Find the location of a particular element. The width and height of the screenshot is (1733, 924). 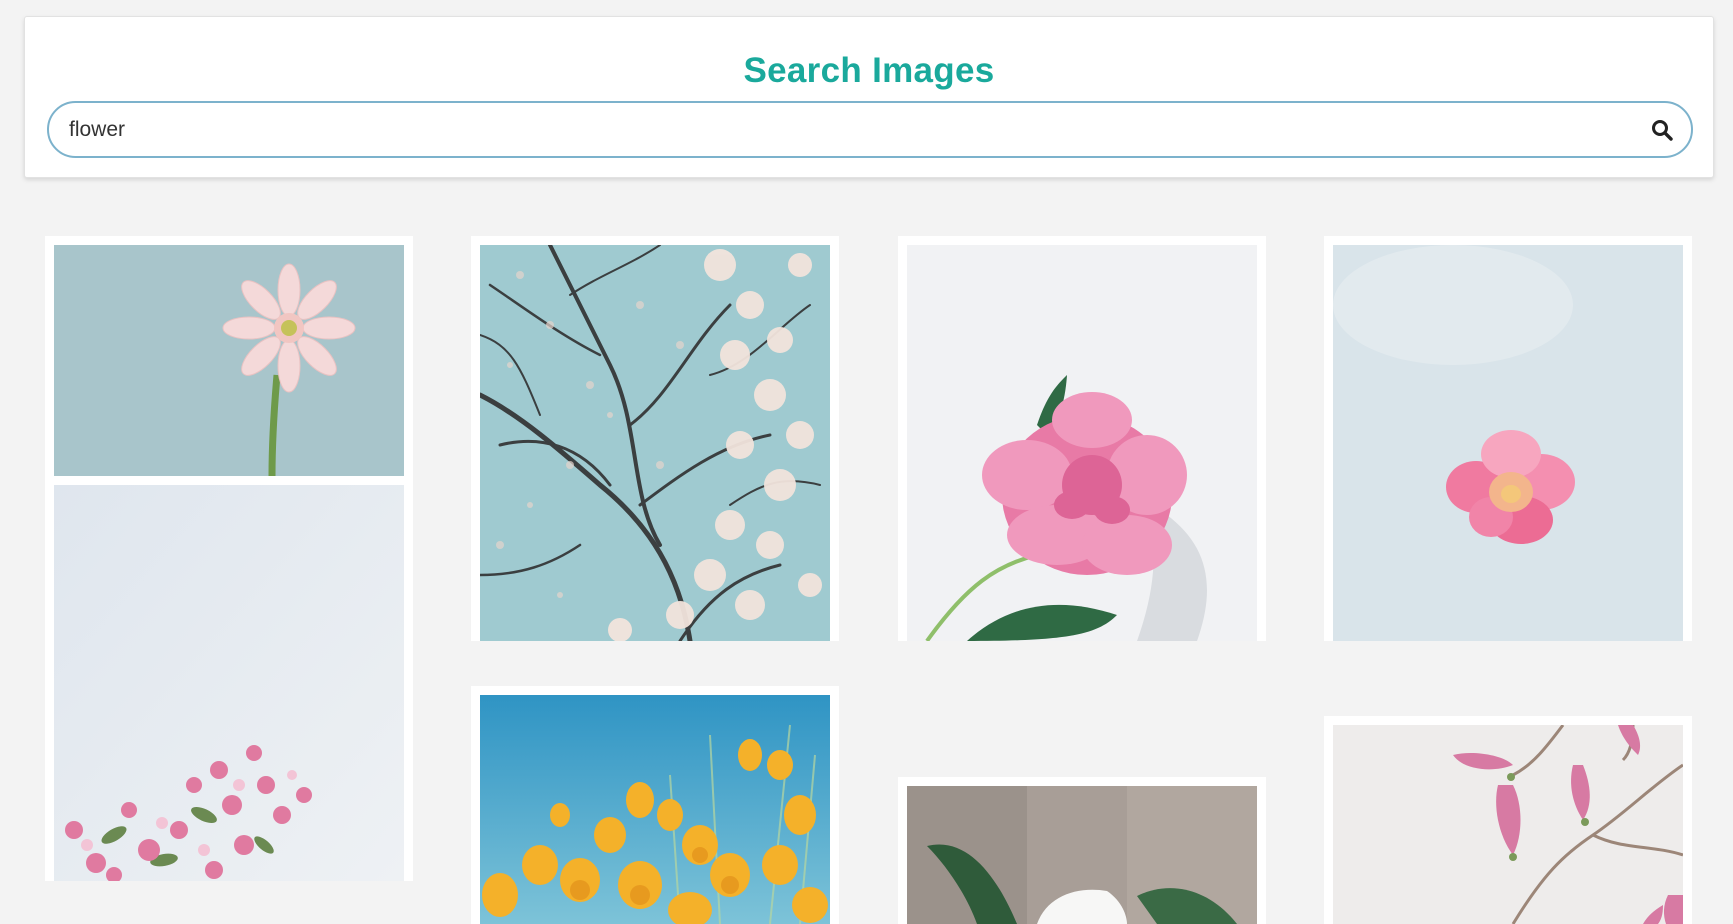

search-box is located at coordinates (870, 129).